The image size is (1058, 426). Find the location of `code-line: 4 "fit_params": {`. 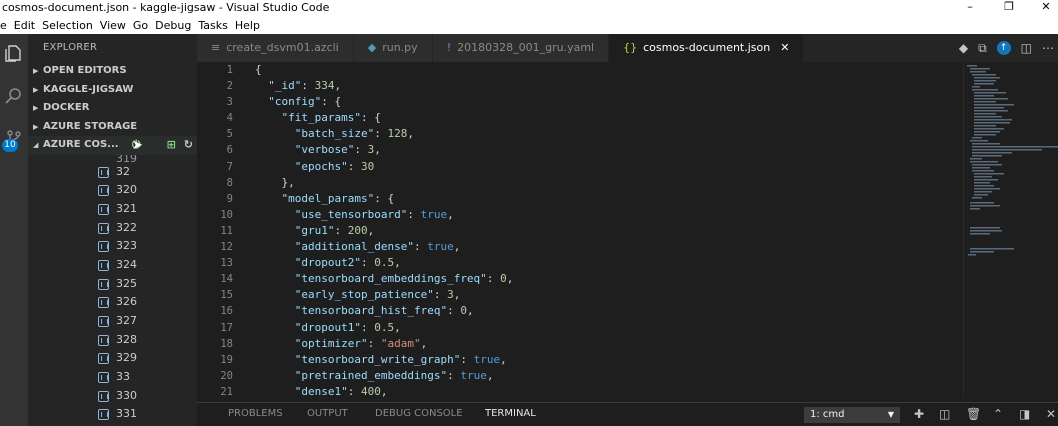

code-line: 4 "fit_params": { is located at coordinates (580, 118).